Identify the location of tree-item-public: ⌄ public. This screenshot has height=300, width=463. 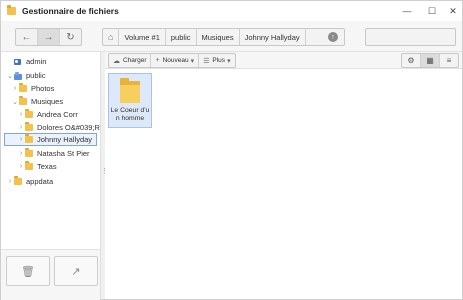
(26, 75).